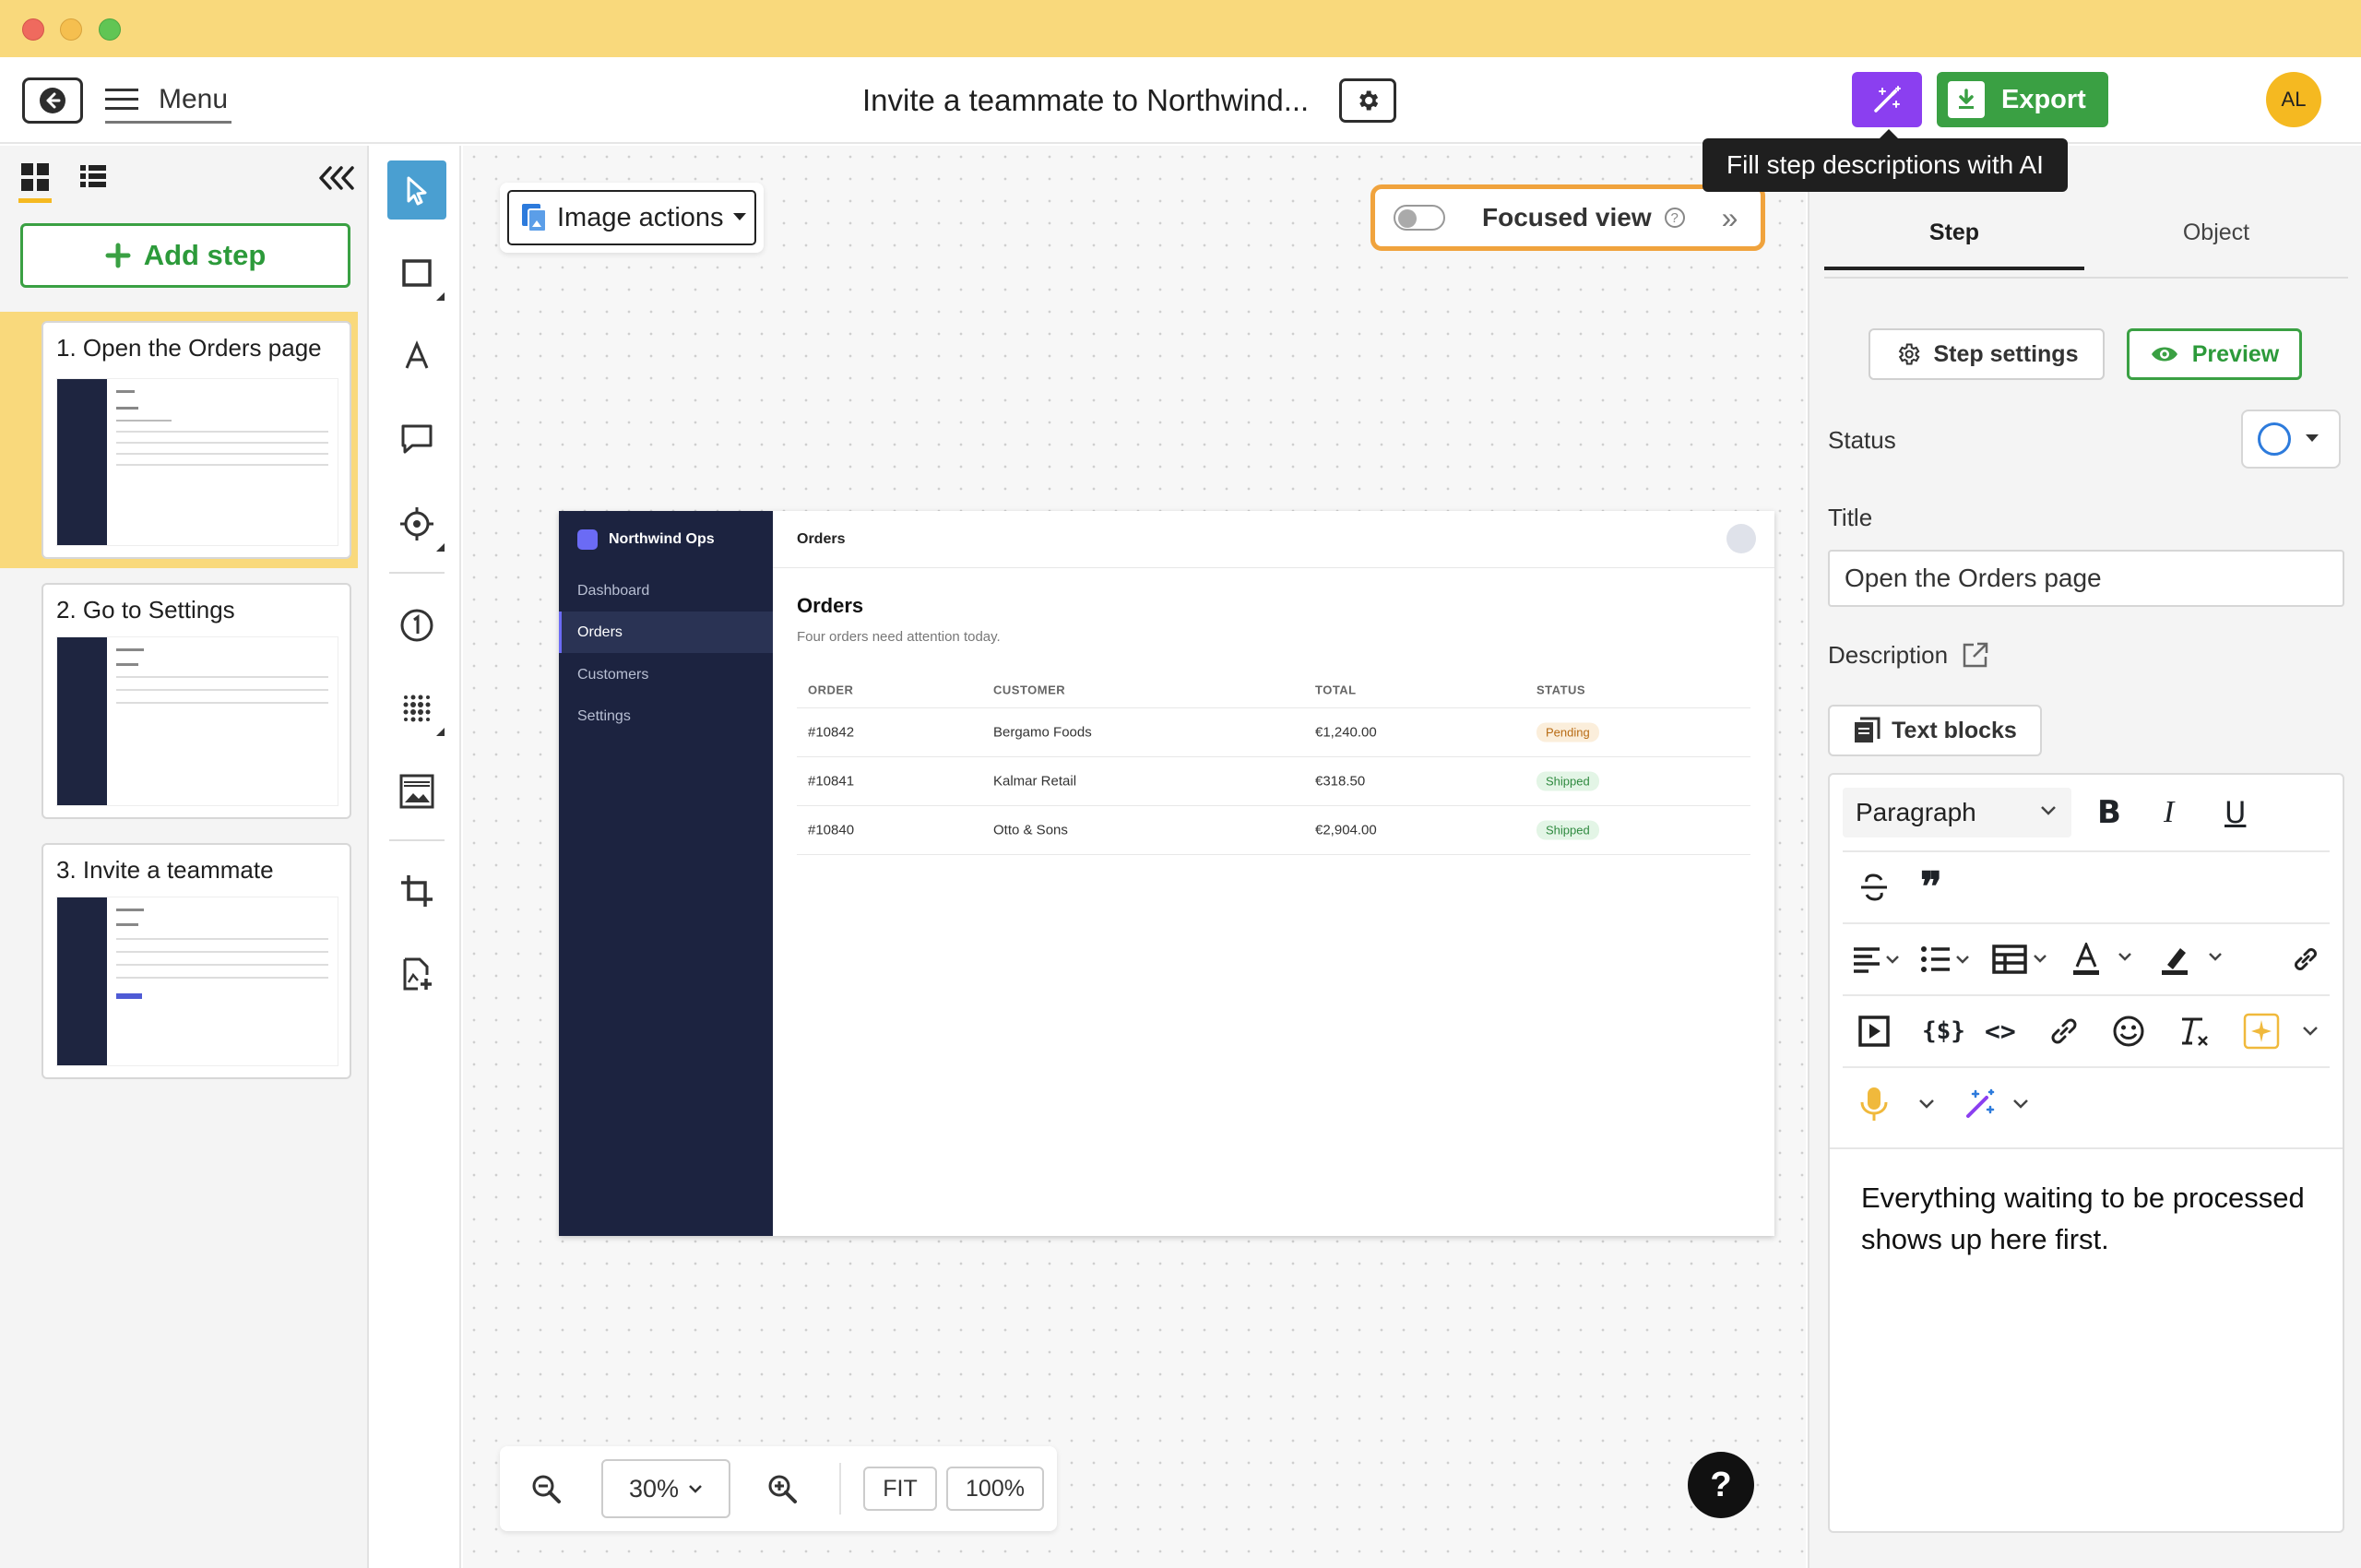 The height and width of the screenshot is (1568, 2361). What do you see at coordinates (2000, 1031) in the screenshot?
I see `code-icon: <>` at bounding box center [2000, 1031].